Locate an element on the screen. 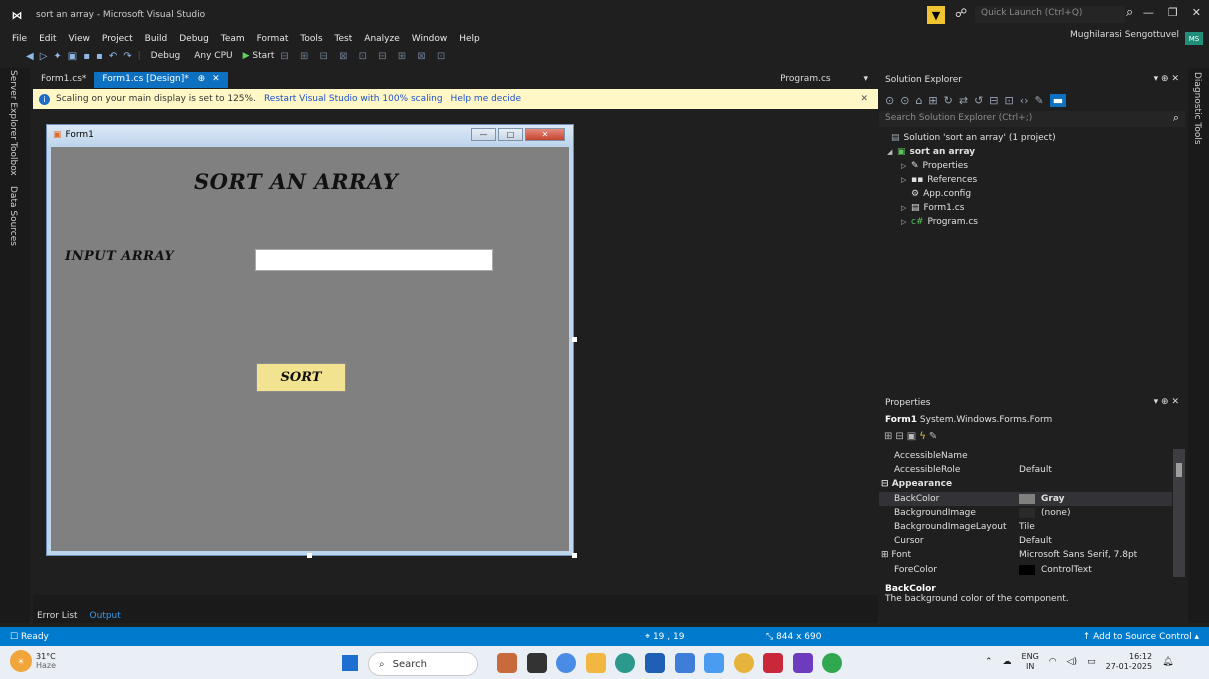 The height and width of the screenshot is (679, 1209). tree-item-form1: ▷ ▤ Form1.cs is located at coordinates (1032, 208).